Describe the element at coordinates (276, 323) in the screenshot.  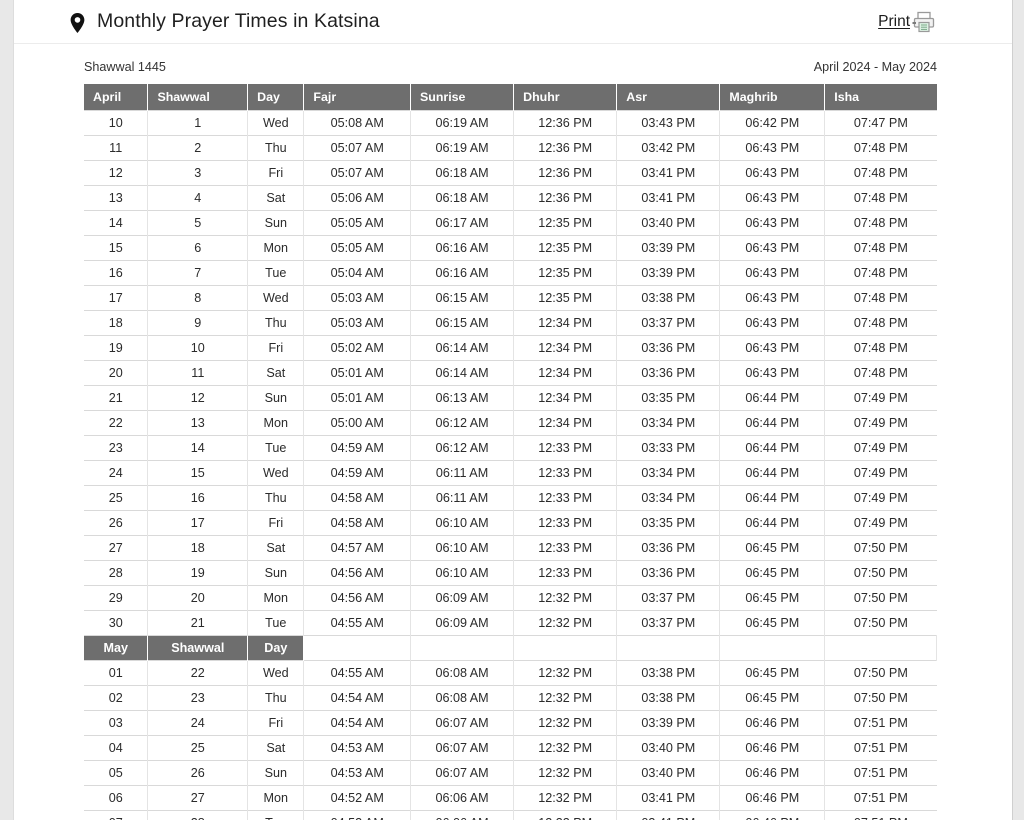
I see `cell-day: Thu` at that location.